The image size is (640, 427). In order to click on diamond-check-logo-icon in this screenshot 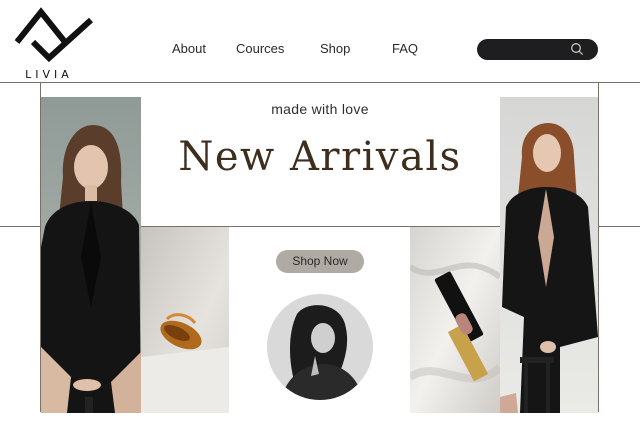, I will do `click(53, 35)`.